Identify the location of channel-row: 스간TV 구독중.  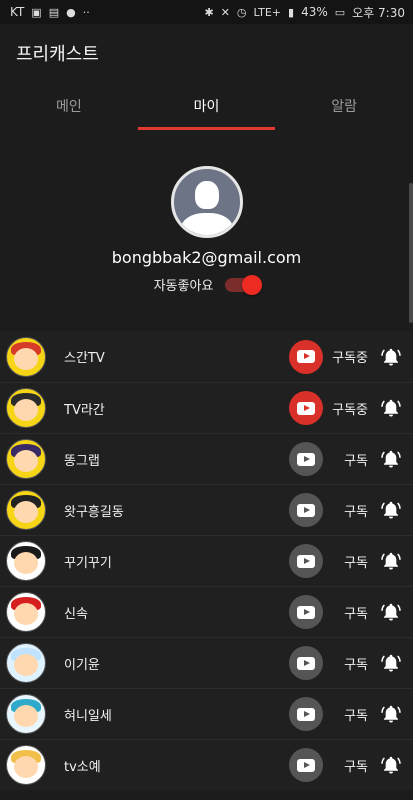
(206, 356).